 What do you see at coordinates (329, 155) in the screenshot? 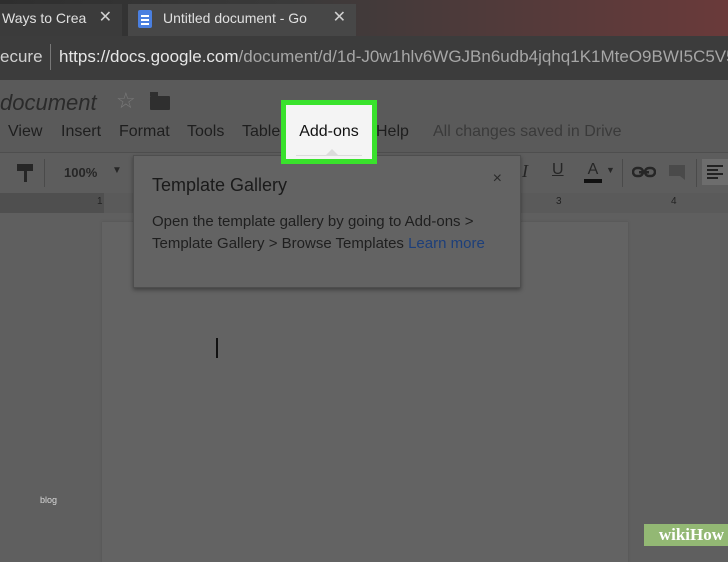
I see `menu-underline` at bounding box center [329, 155].